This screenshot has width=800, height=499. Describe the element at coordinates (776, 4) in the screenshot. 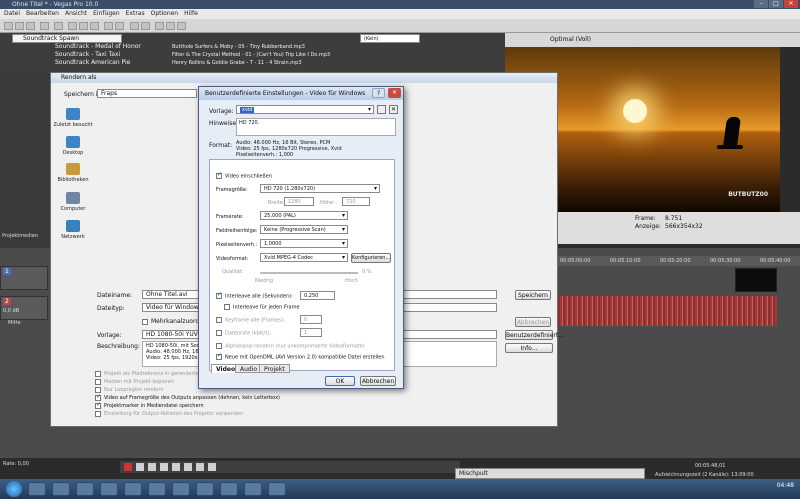

I see `maximize-button: □` at that location.